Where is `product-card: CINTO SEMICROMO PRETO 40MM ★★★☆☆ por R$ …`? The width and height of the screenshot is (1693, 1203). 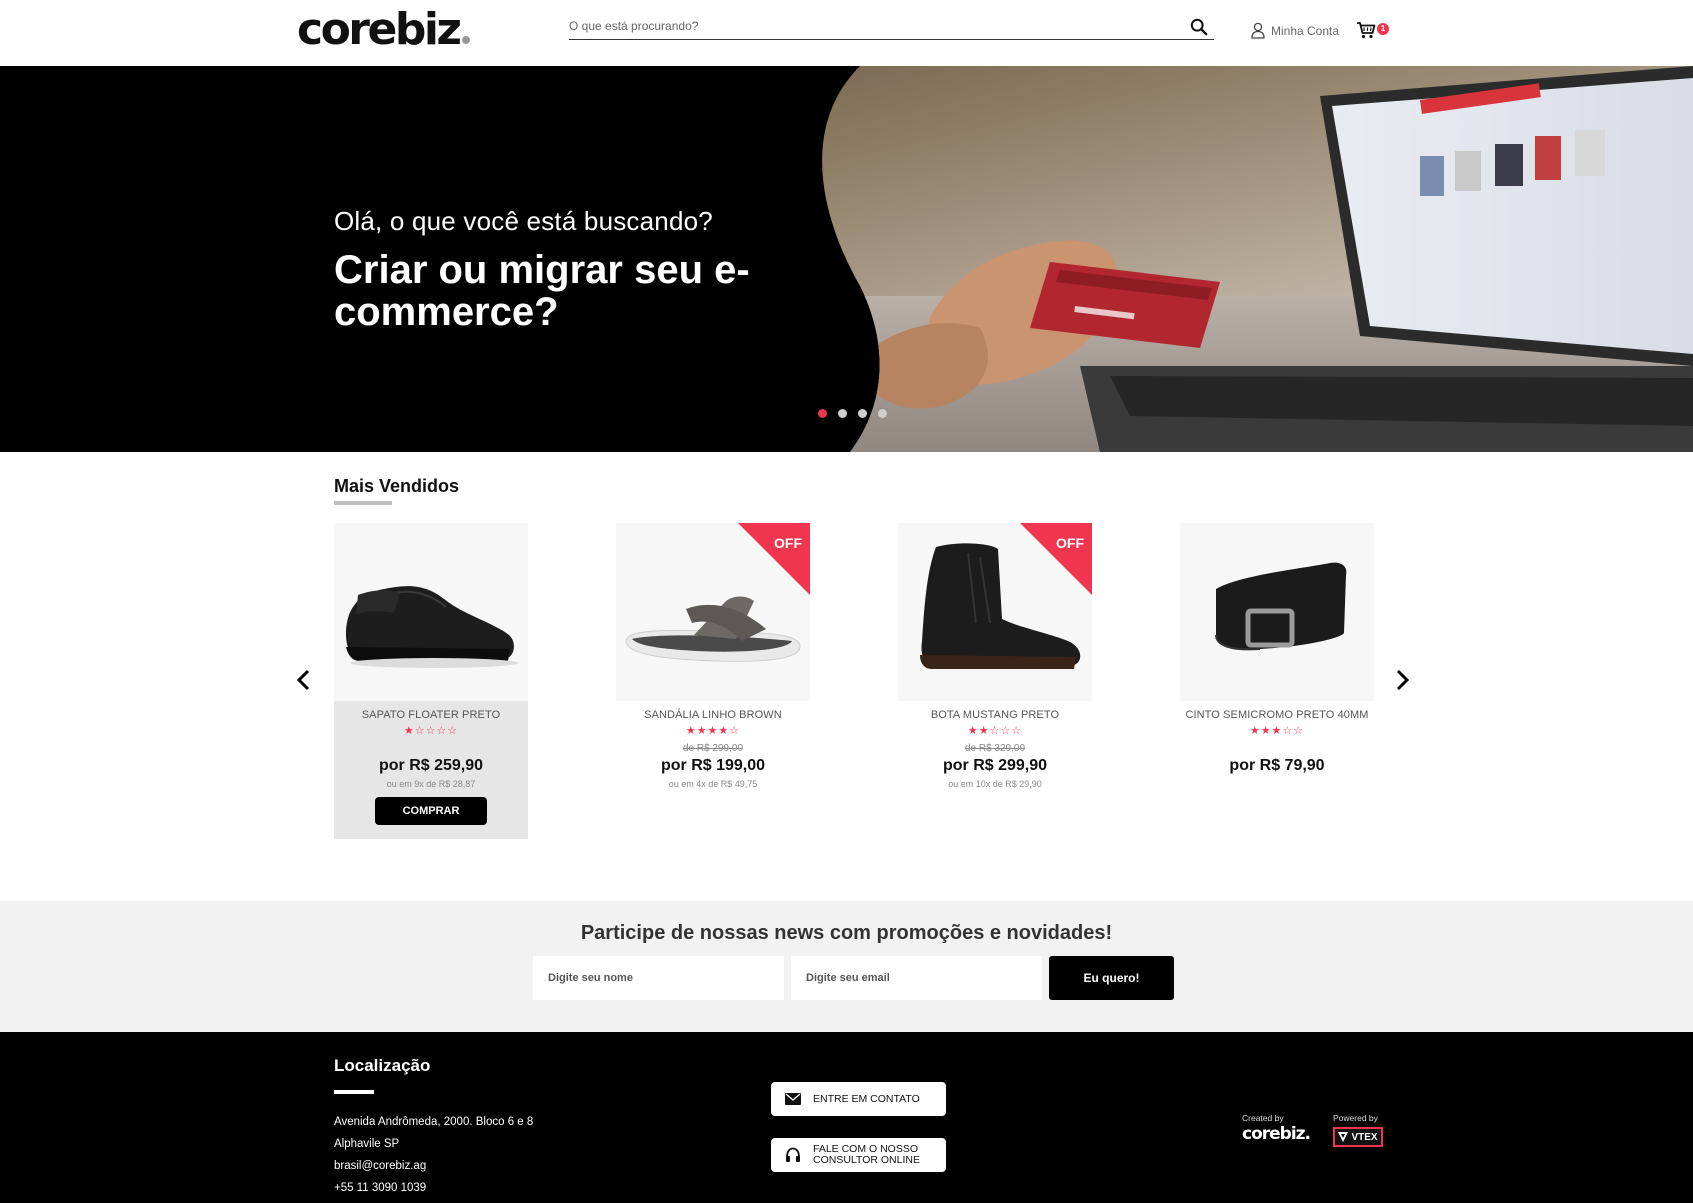
product-card: CINTO SEMICROMO PRETO 40MM ★★★☆☆ por R$ … is located at coordinates (1277, 681).